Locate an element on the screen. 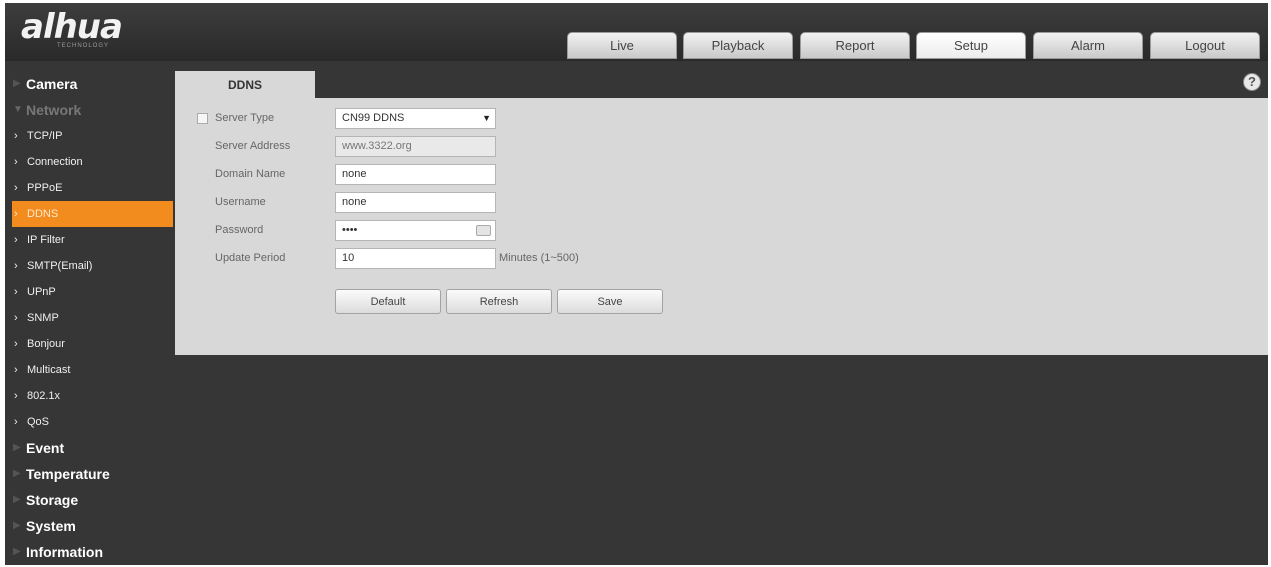 The image size is (1271, 567). sidebar-item-label: Information is located at coordinates (64, 552).